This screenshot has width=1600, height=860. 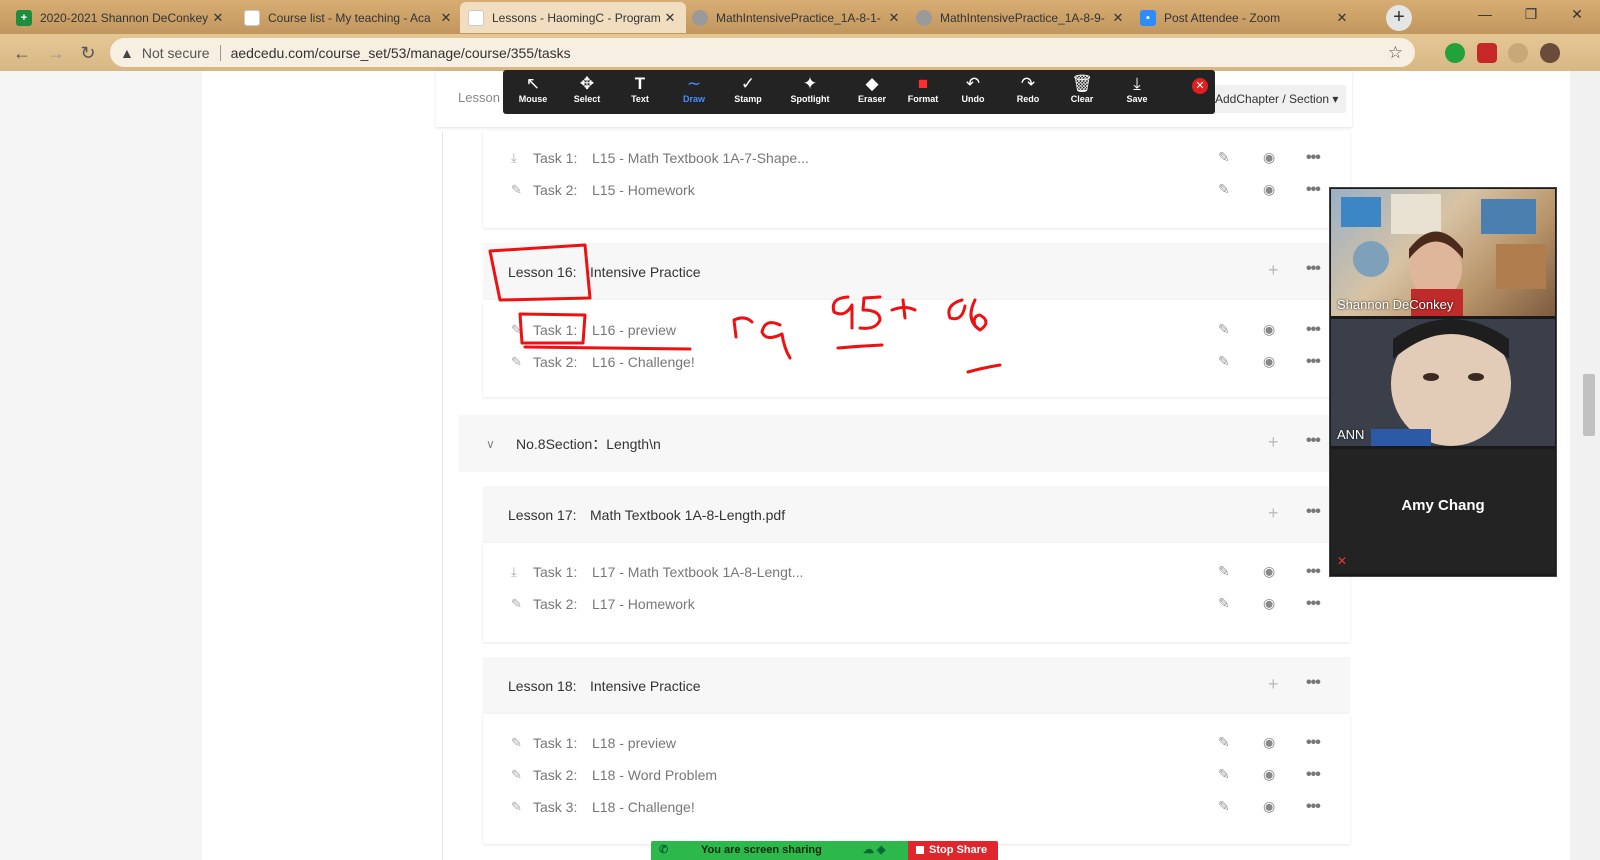 I want to click on tab-zoom: ▪ Post Attendee - Zoom ✕, so click(x=1245, y=17).